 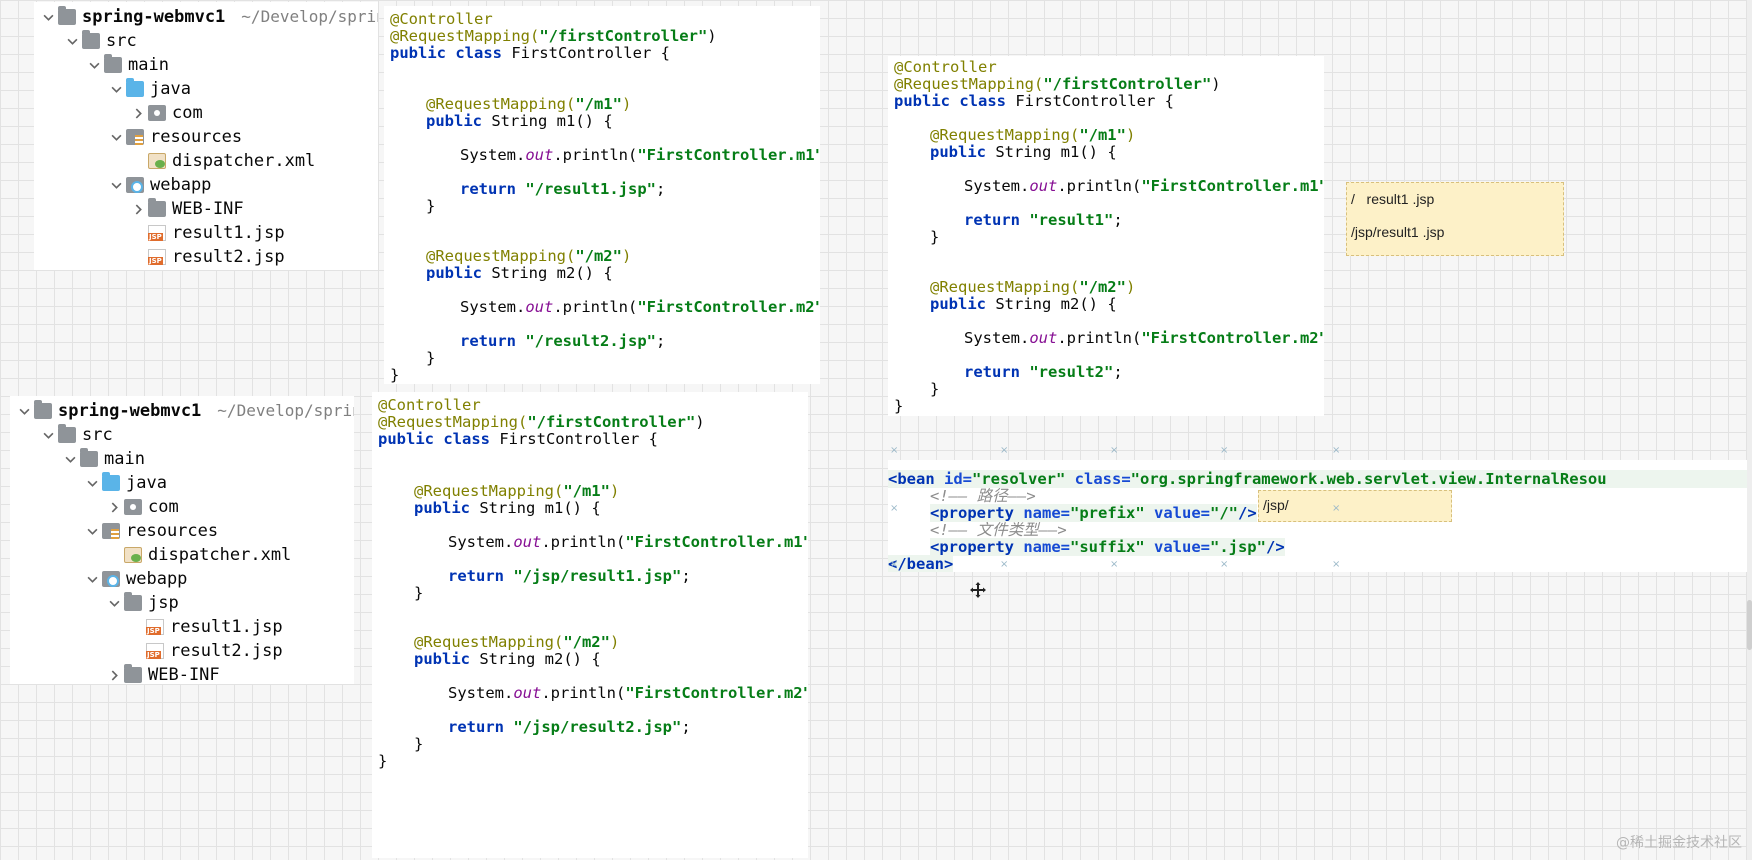 What do you see at coordinates (541, 422) in the screenshot?
I see `code-line: @RequestMapping("/firstController")` at bounding box center [541, 422].